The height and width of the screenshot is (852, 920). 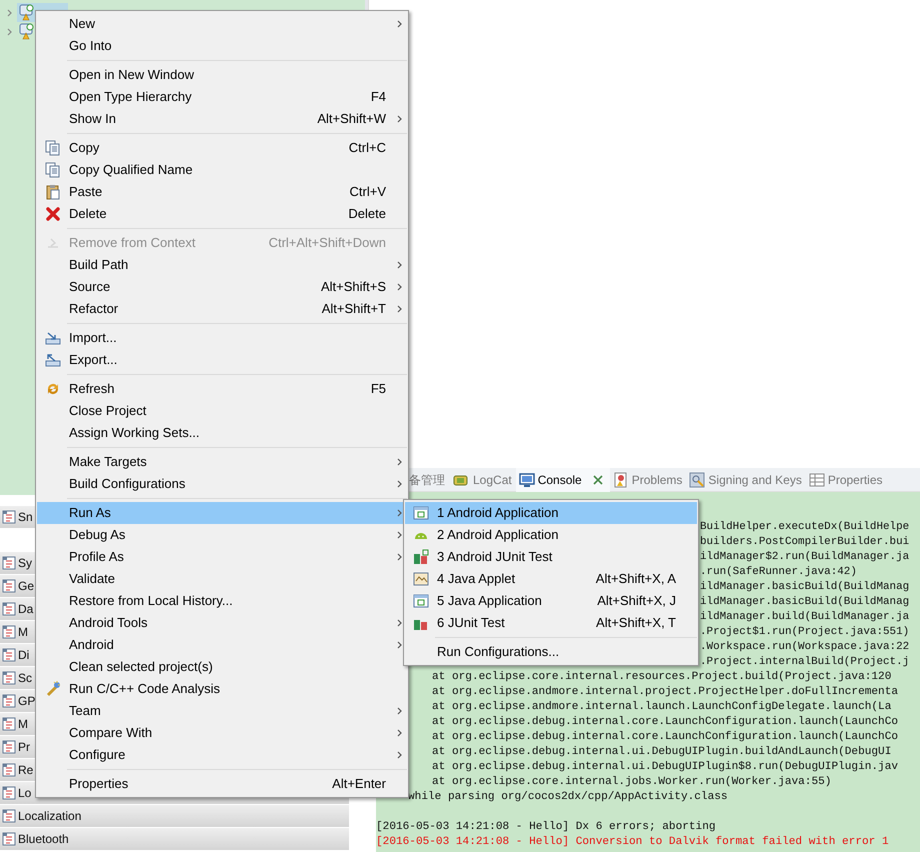 What do you see at coordinates (222, 535) in the screenshot?
I see `menu-item: Debug As` at bounding box center [222, 535].